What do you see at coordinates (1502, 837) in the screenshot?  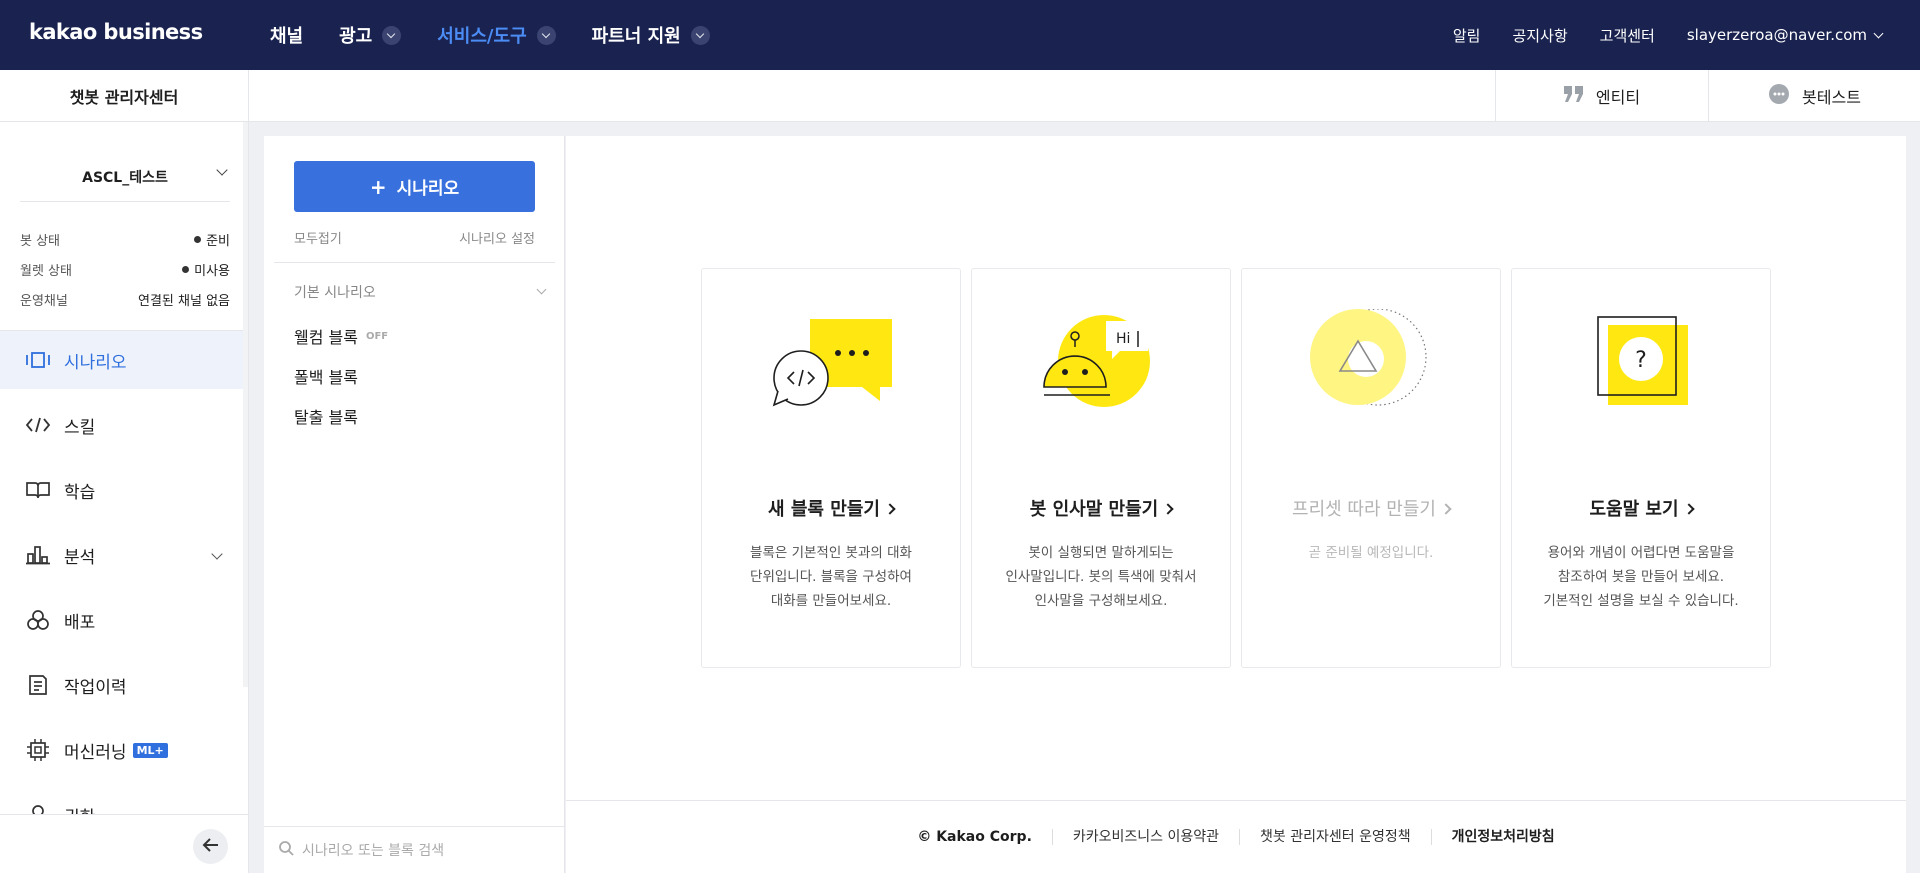 I see `privacy-link: 개인정보처리방침` at bounding box center [1502, 837].